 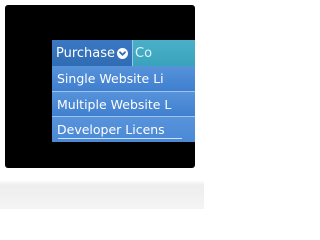 I want to click on submenu-item-multiple-website: Multiple Website L, so click(x=123, y=104).